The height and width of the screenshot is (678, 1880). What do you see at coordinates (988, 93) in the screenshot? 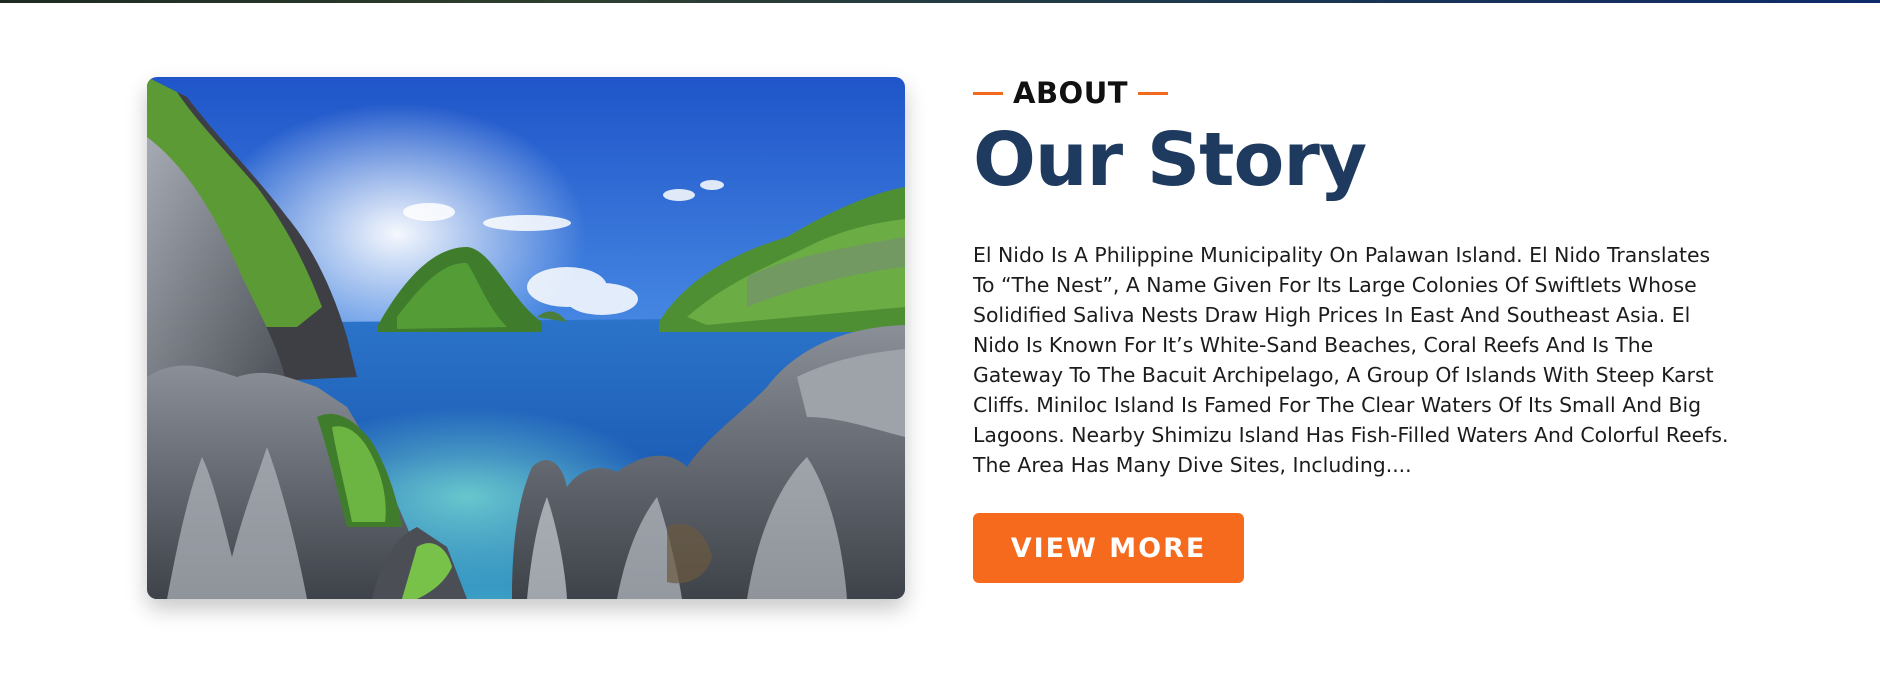
I see `eyebrow-line-left` at bounding box center [988, 93].